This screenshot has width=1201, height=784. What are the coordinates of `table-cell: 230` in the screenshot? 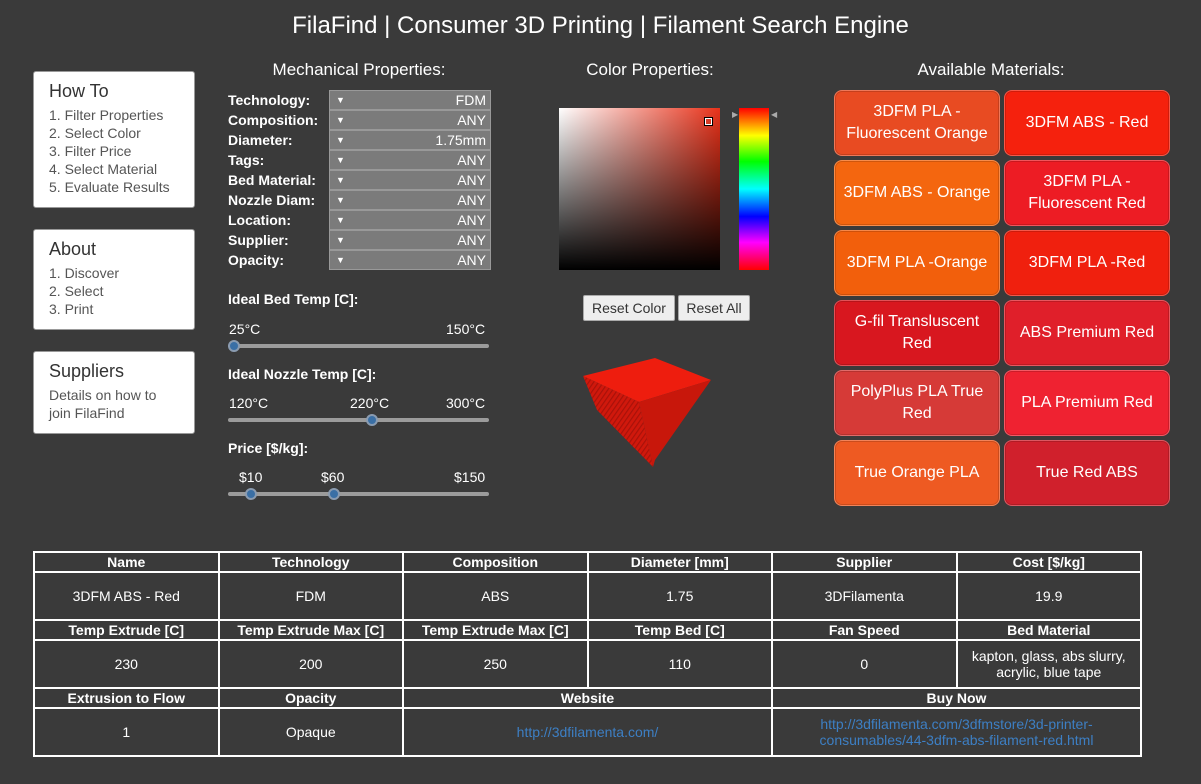 It's located at (126, 664).